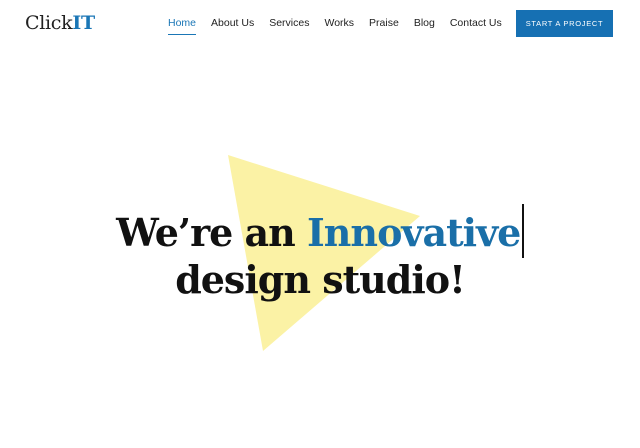  What do you see at coordinates (414, 232) in the screenshot?
I see `headline-accent-word: Innovative` at bounding box center [414, 232].